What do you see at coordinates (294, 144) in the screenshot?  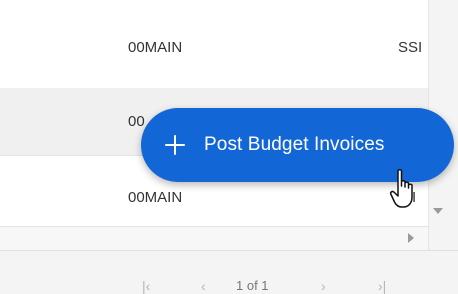 I see `post-budget-invoices-label: Post Budget Invoices` at bounding box center [294, 144].